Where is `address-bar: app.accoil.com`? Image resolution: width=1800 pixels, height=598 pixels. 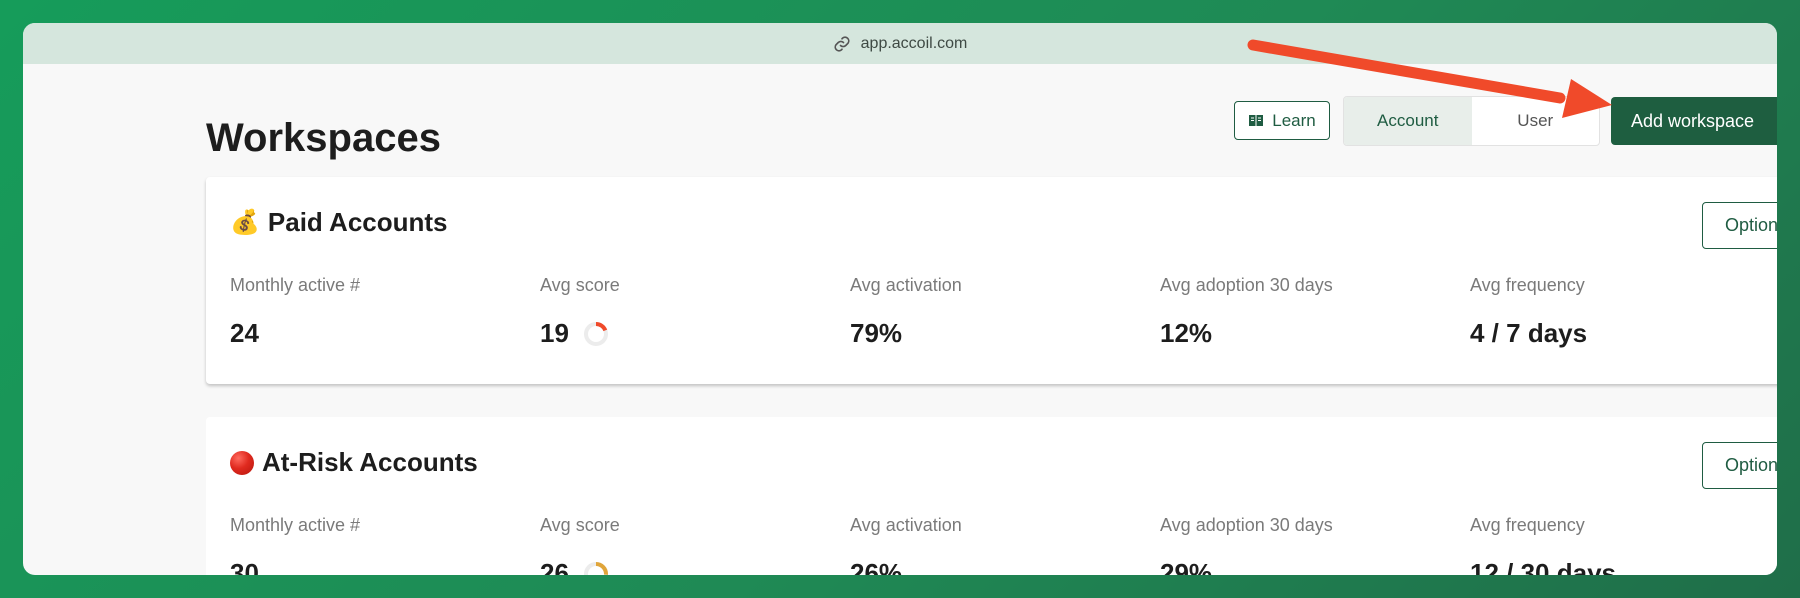
address-bar: app.accoil.com is located at coordinates (900, 43).